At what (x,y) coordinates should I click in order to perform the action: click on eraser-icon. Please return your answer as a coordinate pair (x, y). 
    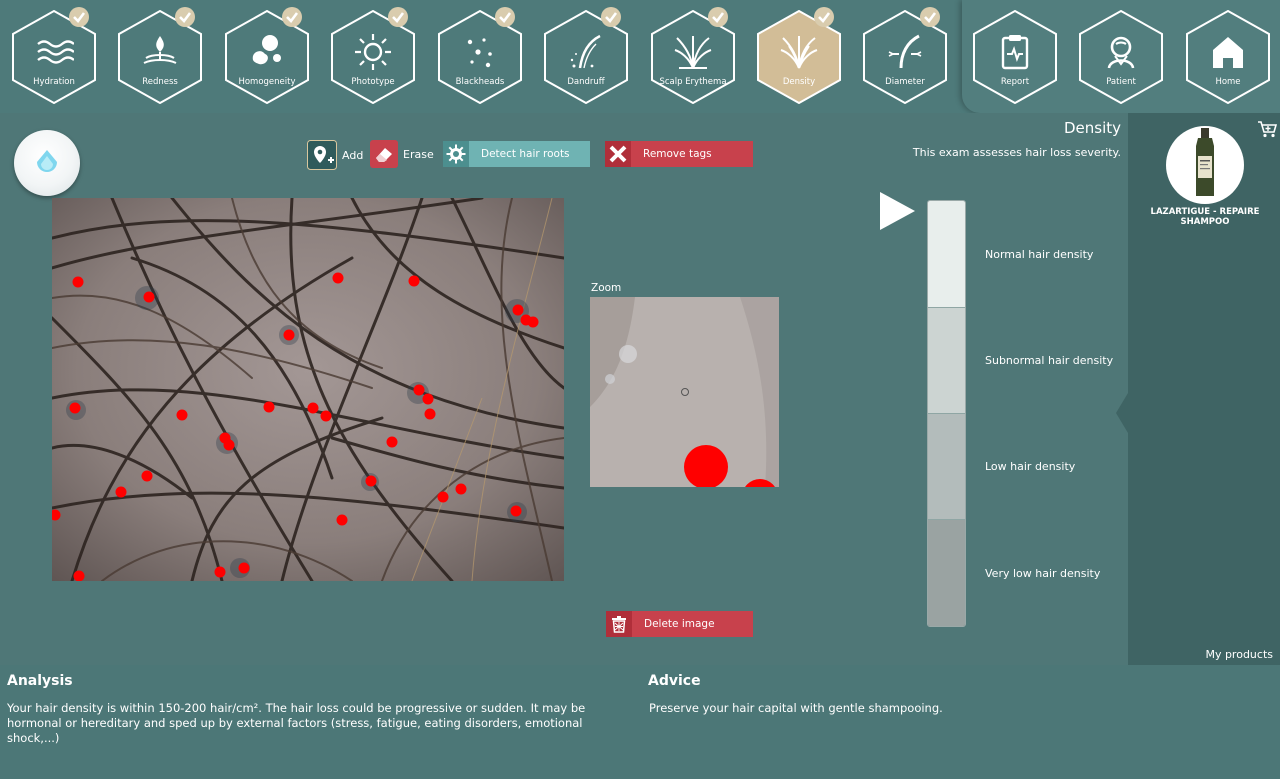
    Looking at the image, I should click on (384, 154).